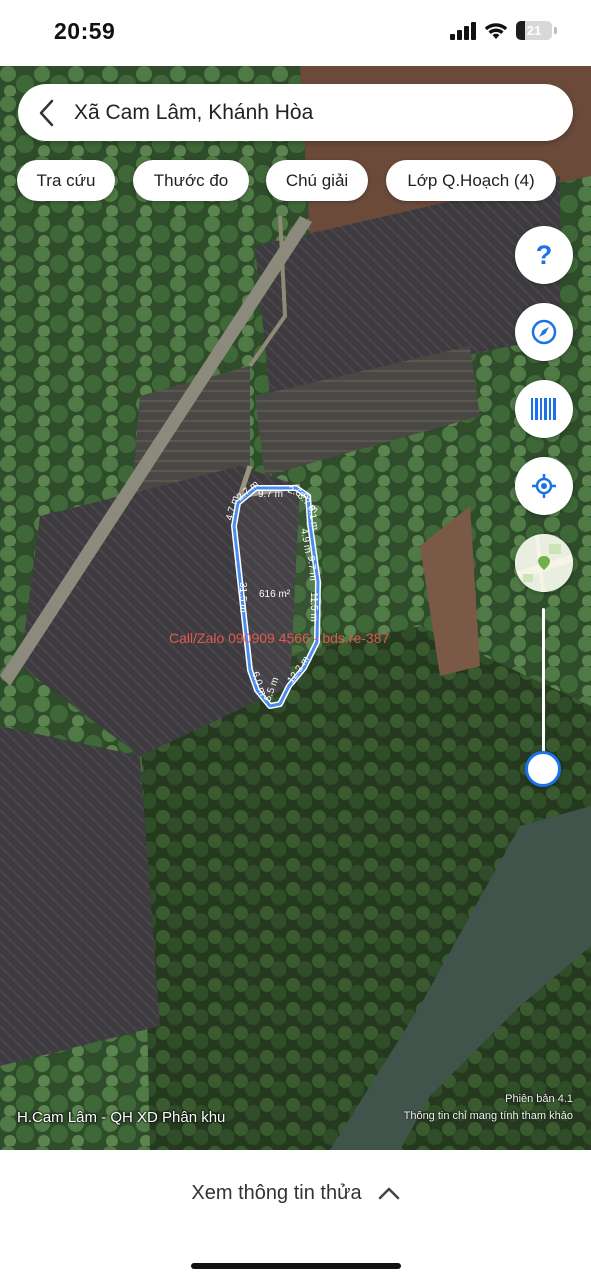 The width and height of the screenshot is (591, 1280). Describe the element at coordinates (121, 1117) in the screenshot. I see `plan-name-label: H.Cam Lâm - QH XD Phân khu` at that location.